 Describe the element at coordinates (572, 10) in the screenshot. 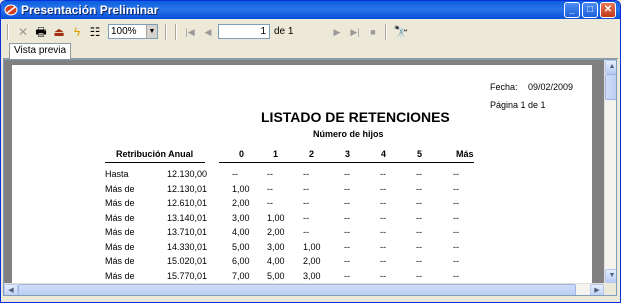

I see `minimize-button: _` at that location.